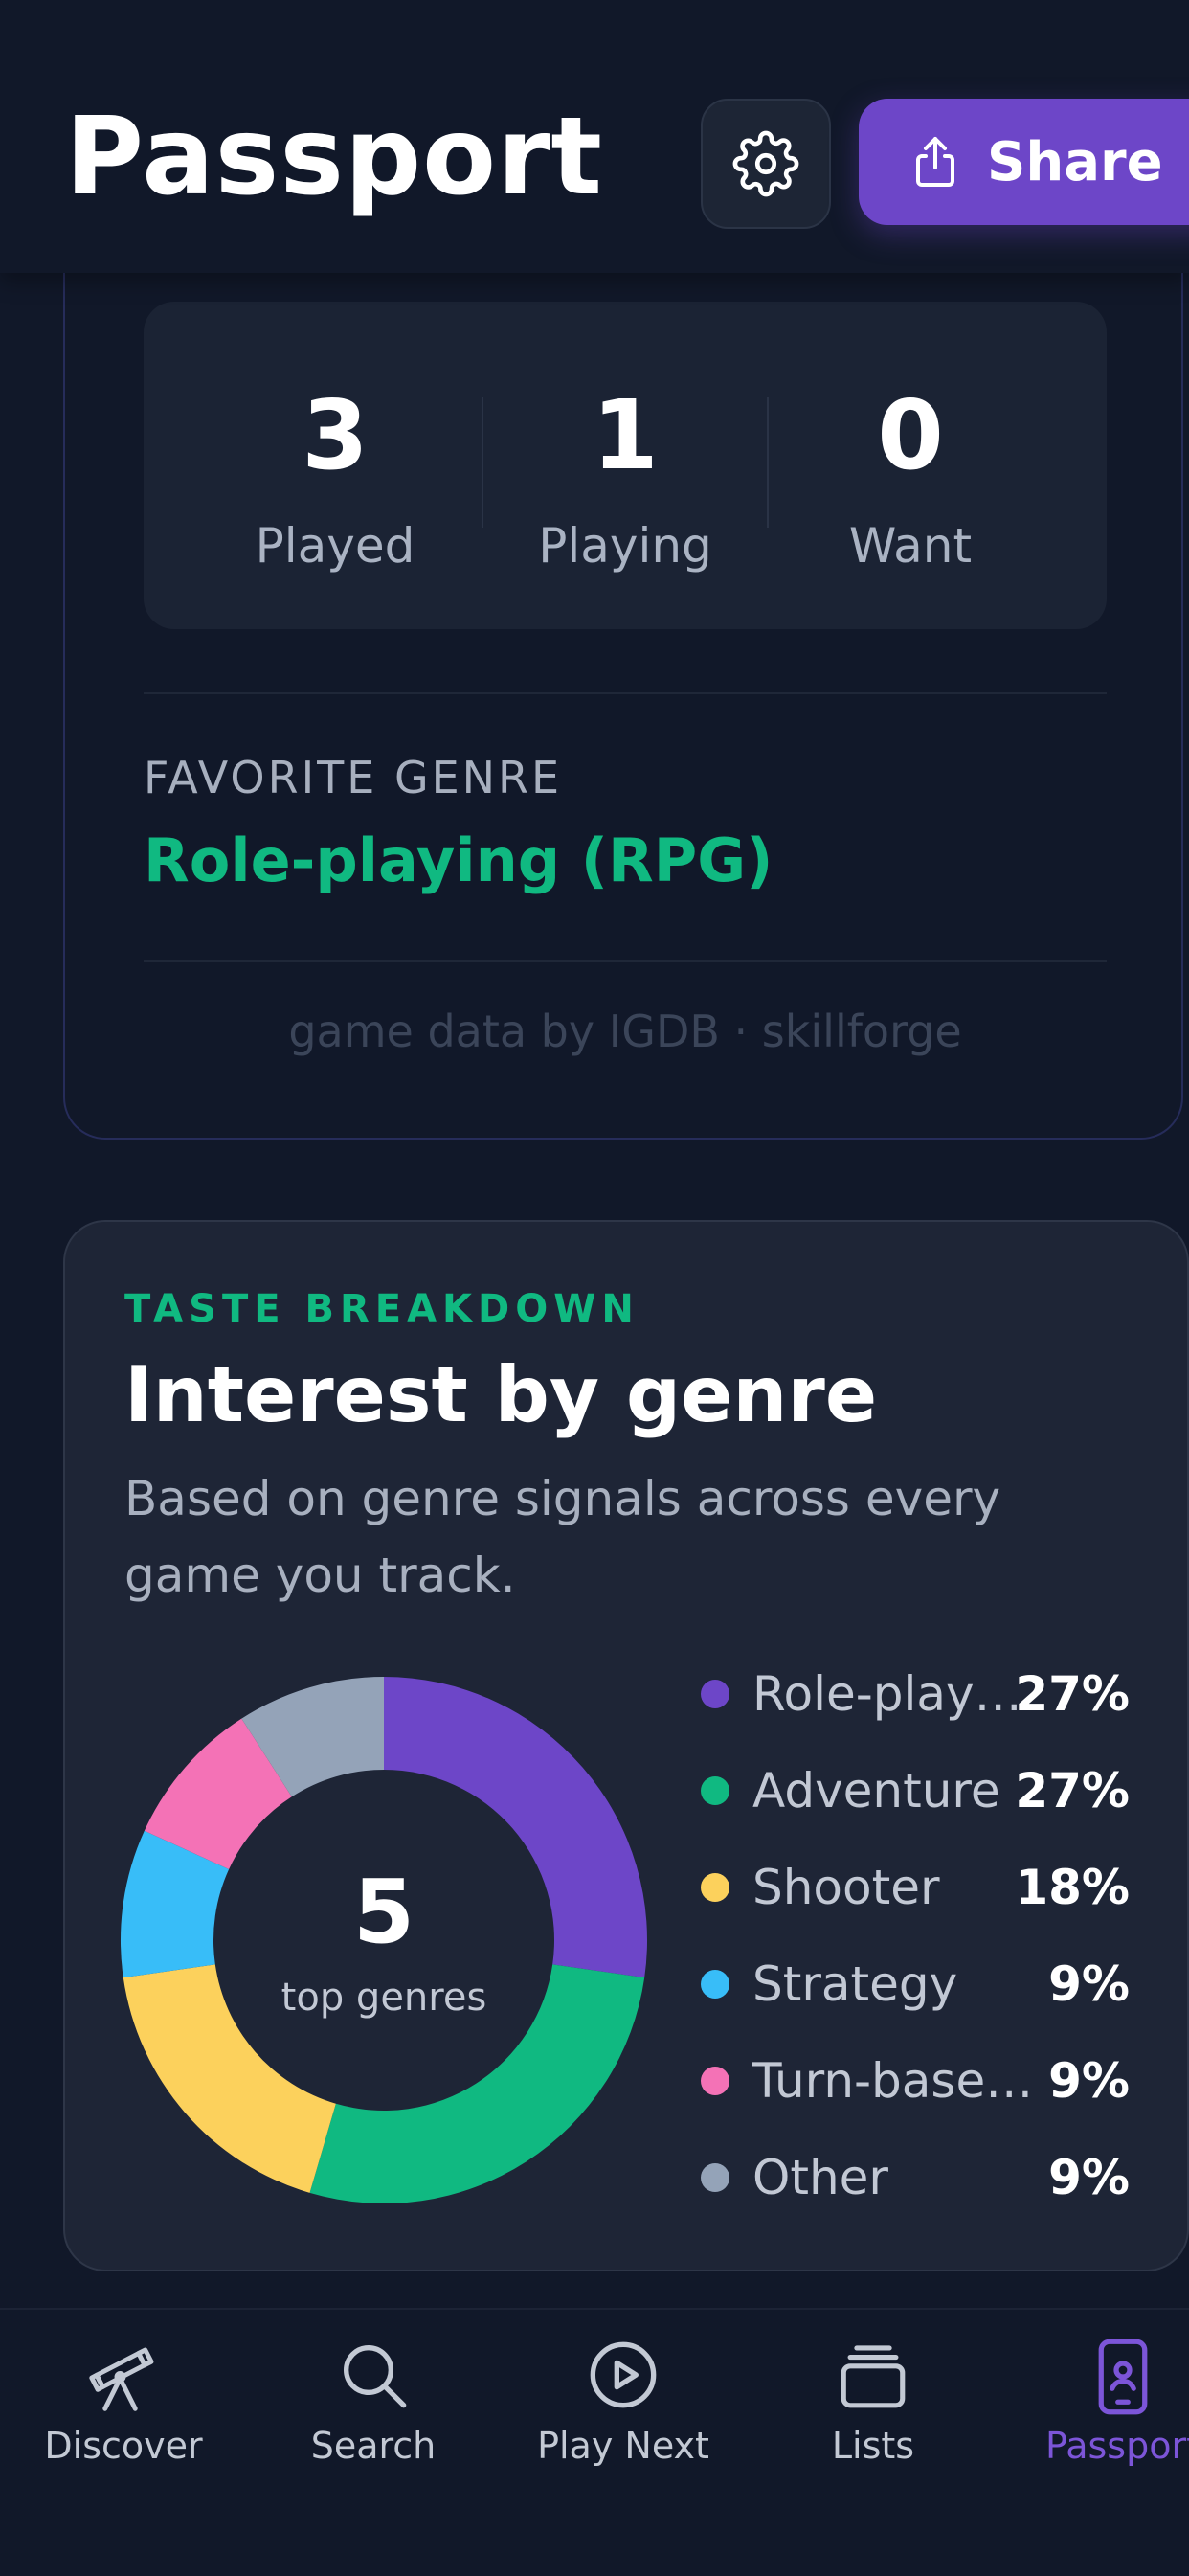 Image resolution: width=1189 pixels, height=2576 pixels. I want to click on favorite-genre-value: Role-playing (RPG), so click(459, 860).